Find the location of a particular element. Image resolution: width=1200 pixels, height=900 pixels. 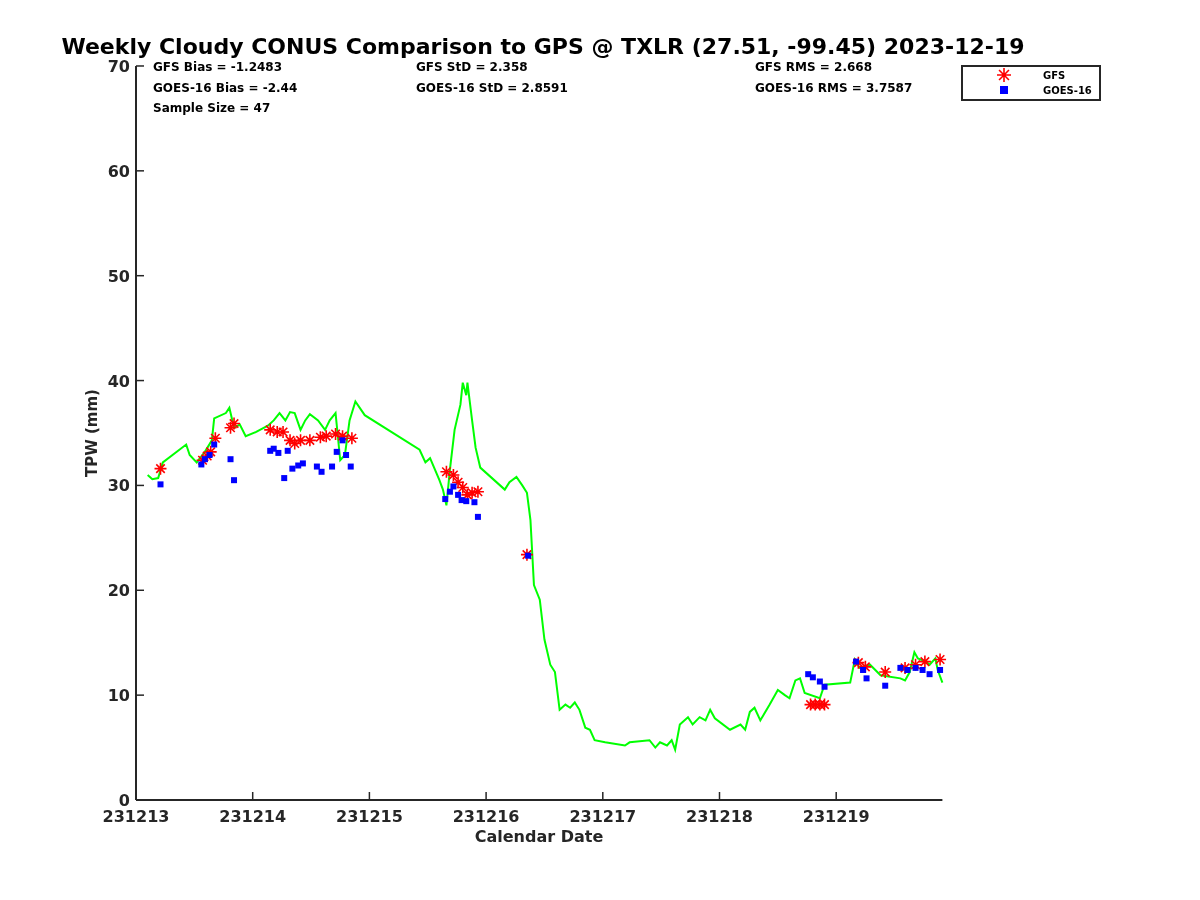

legend-label: GFS is located at coordinates (1054, 75).